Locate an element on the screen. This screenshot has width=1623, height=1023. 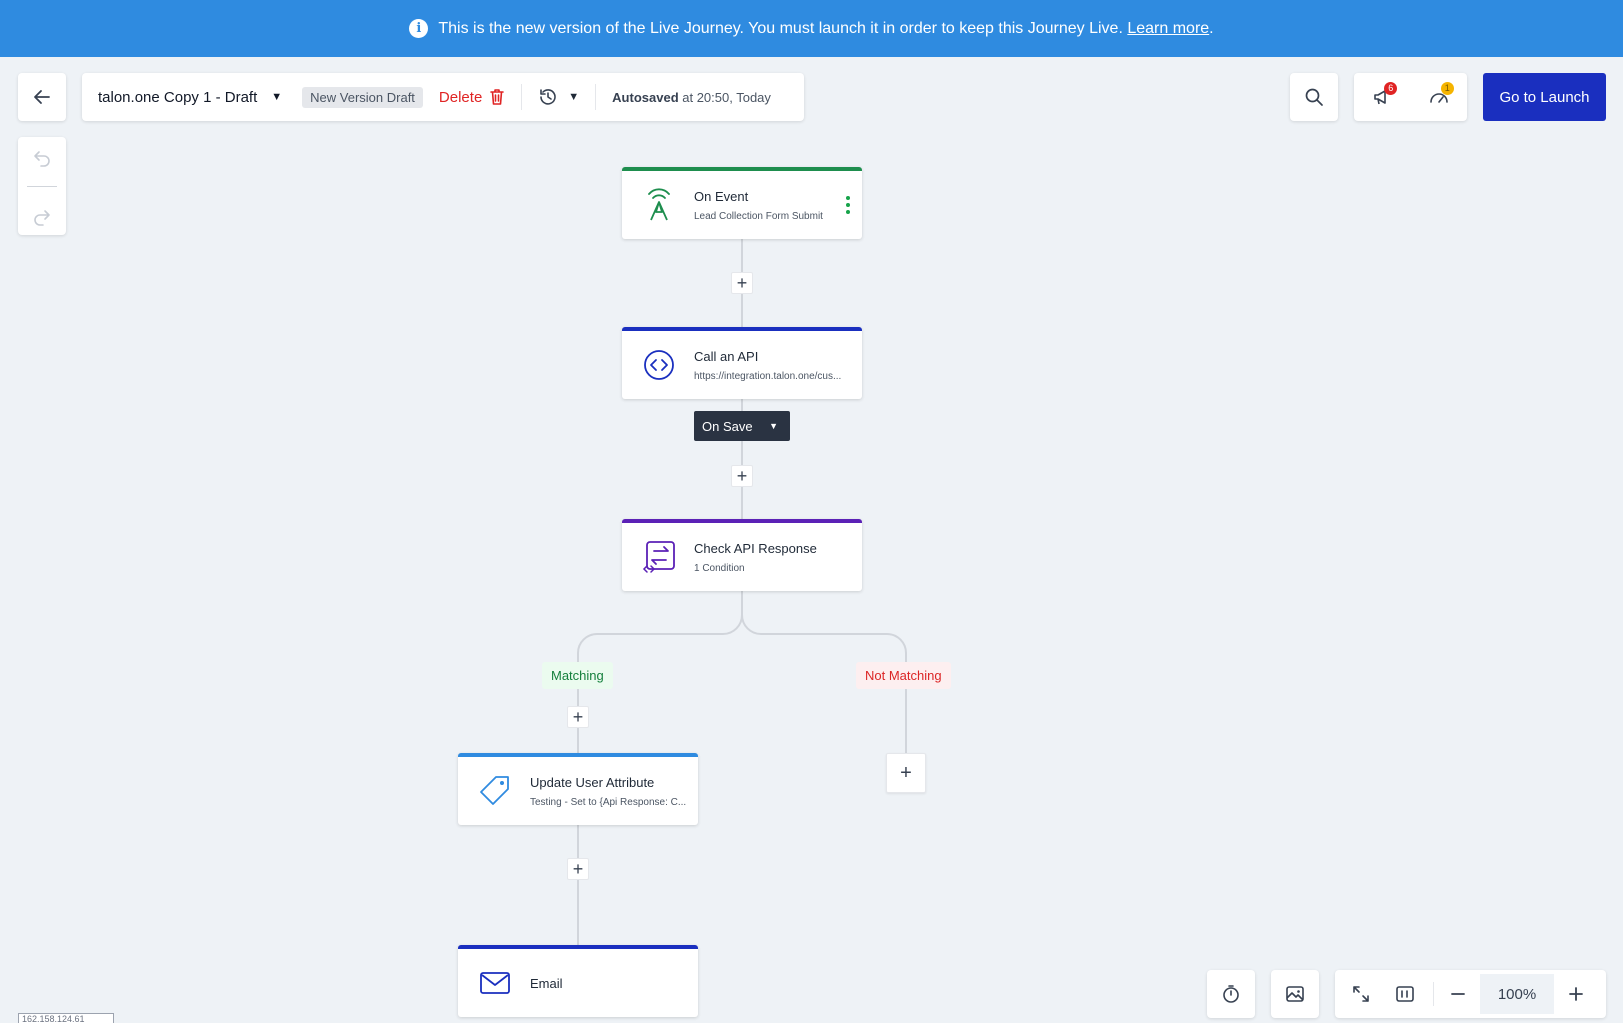
panel-icon is located at coordinates (1405, 994).